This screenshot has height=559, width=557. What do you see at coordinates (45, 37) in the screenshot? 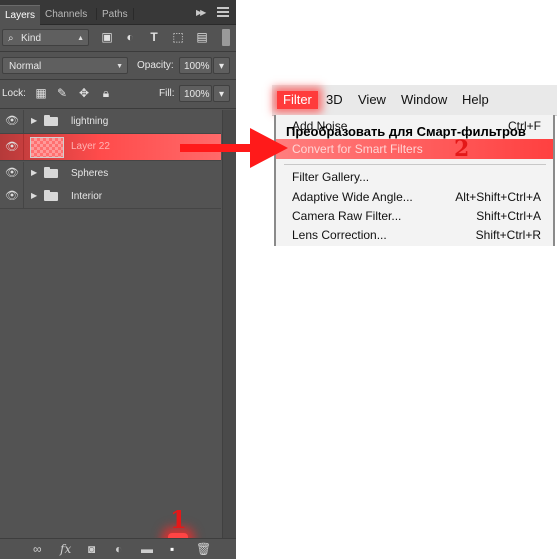
I see `filter-kind-select: ⌕ Kind ▲` at bounding box center [45, 37].